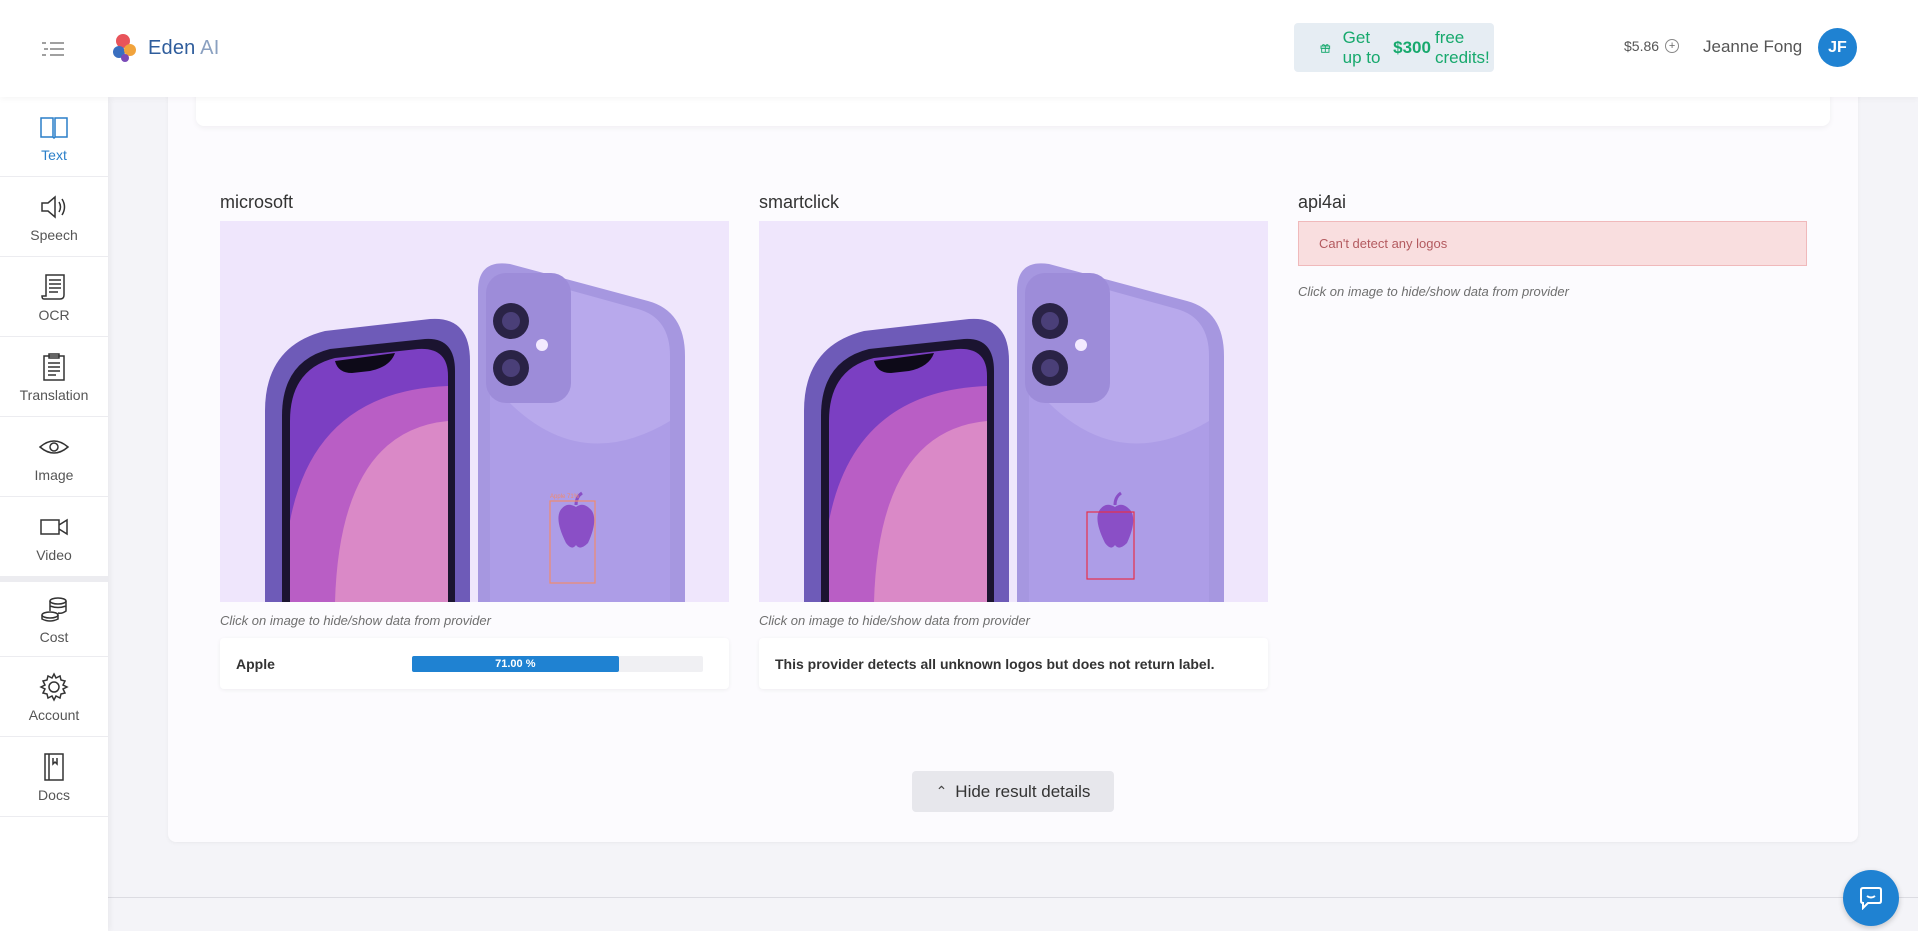 This screenshot has height=931, width=1918. I want to click on sidebar-item-label: Speech, so click(54, 234).